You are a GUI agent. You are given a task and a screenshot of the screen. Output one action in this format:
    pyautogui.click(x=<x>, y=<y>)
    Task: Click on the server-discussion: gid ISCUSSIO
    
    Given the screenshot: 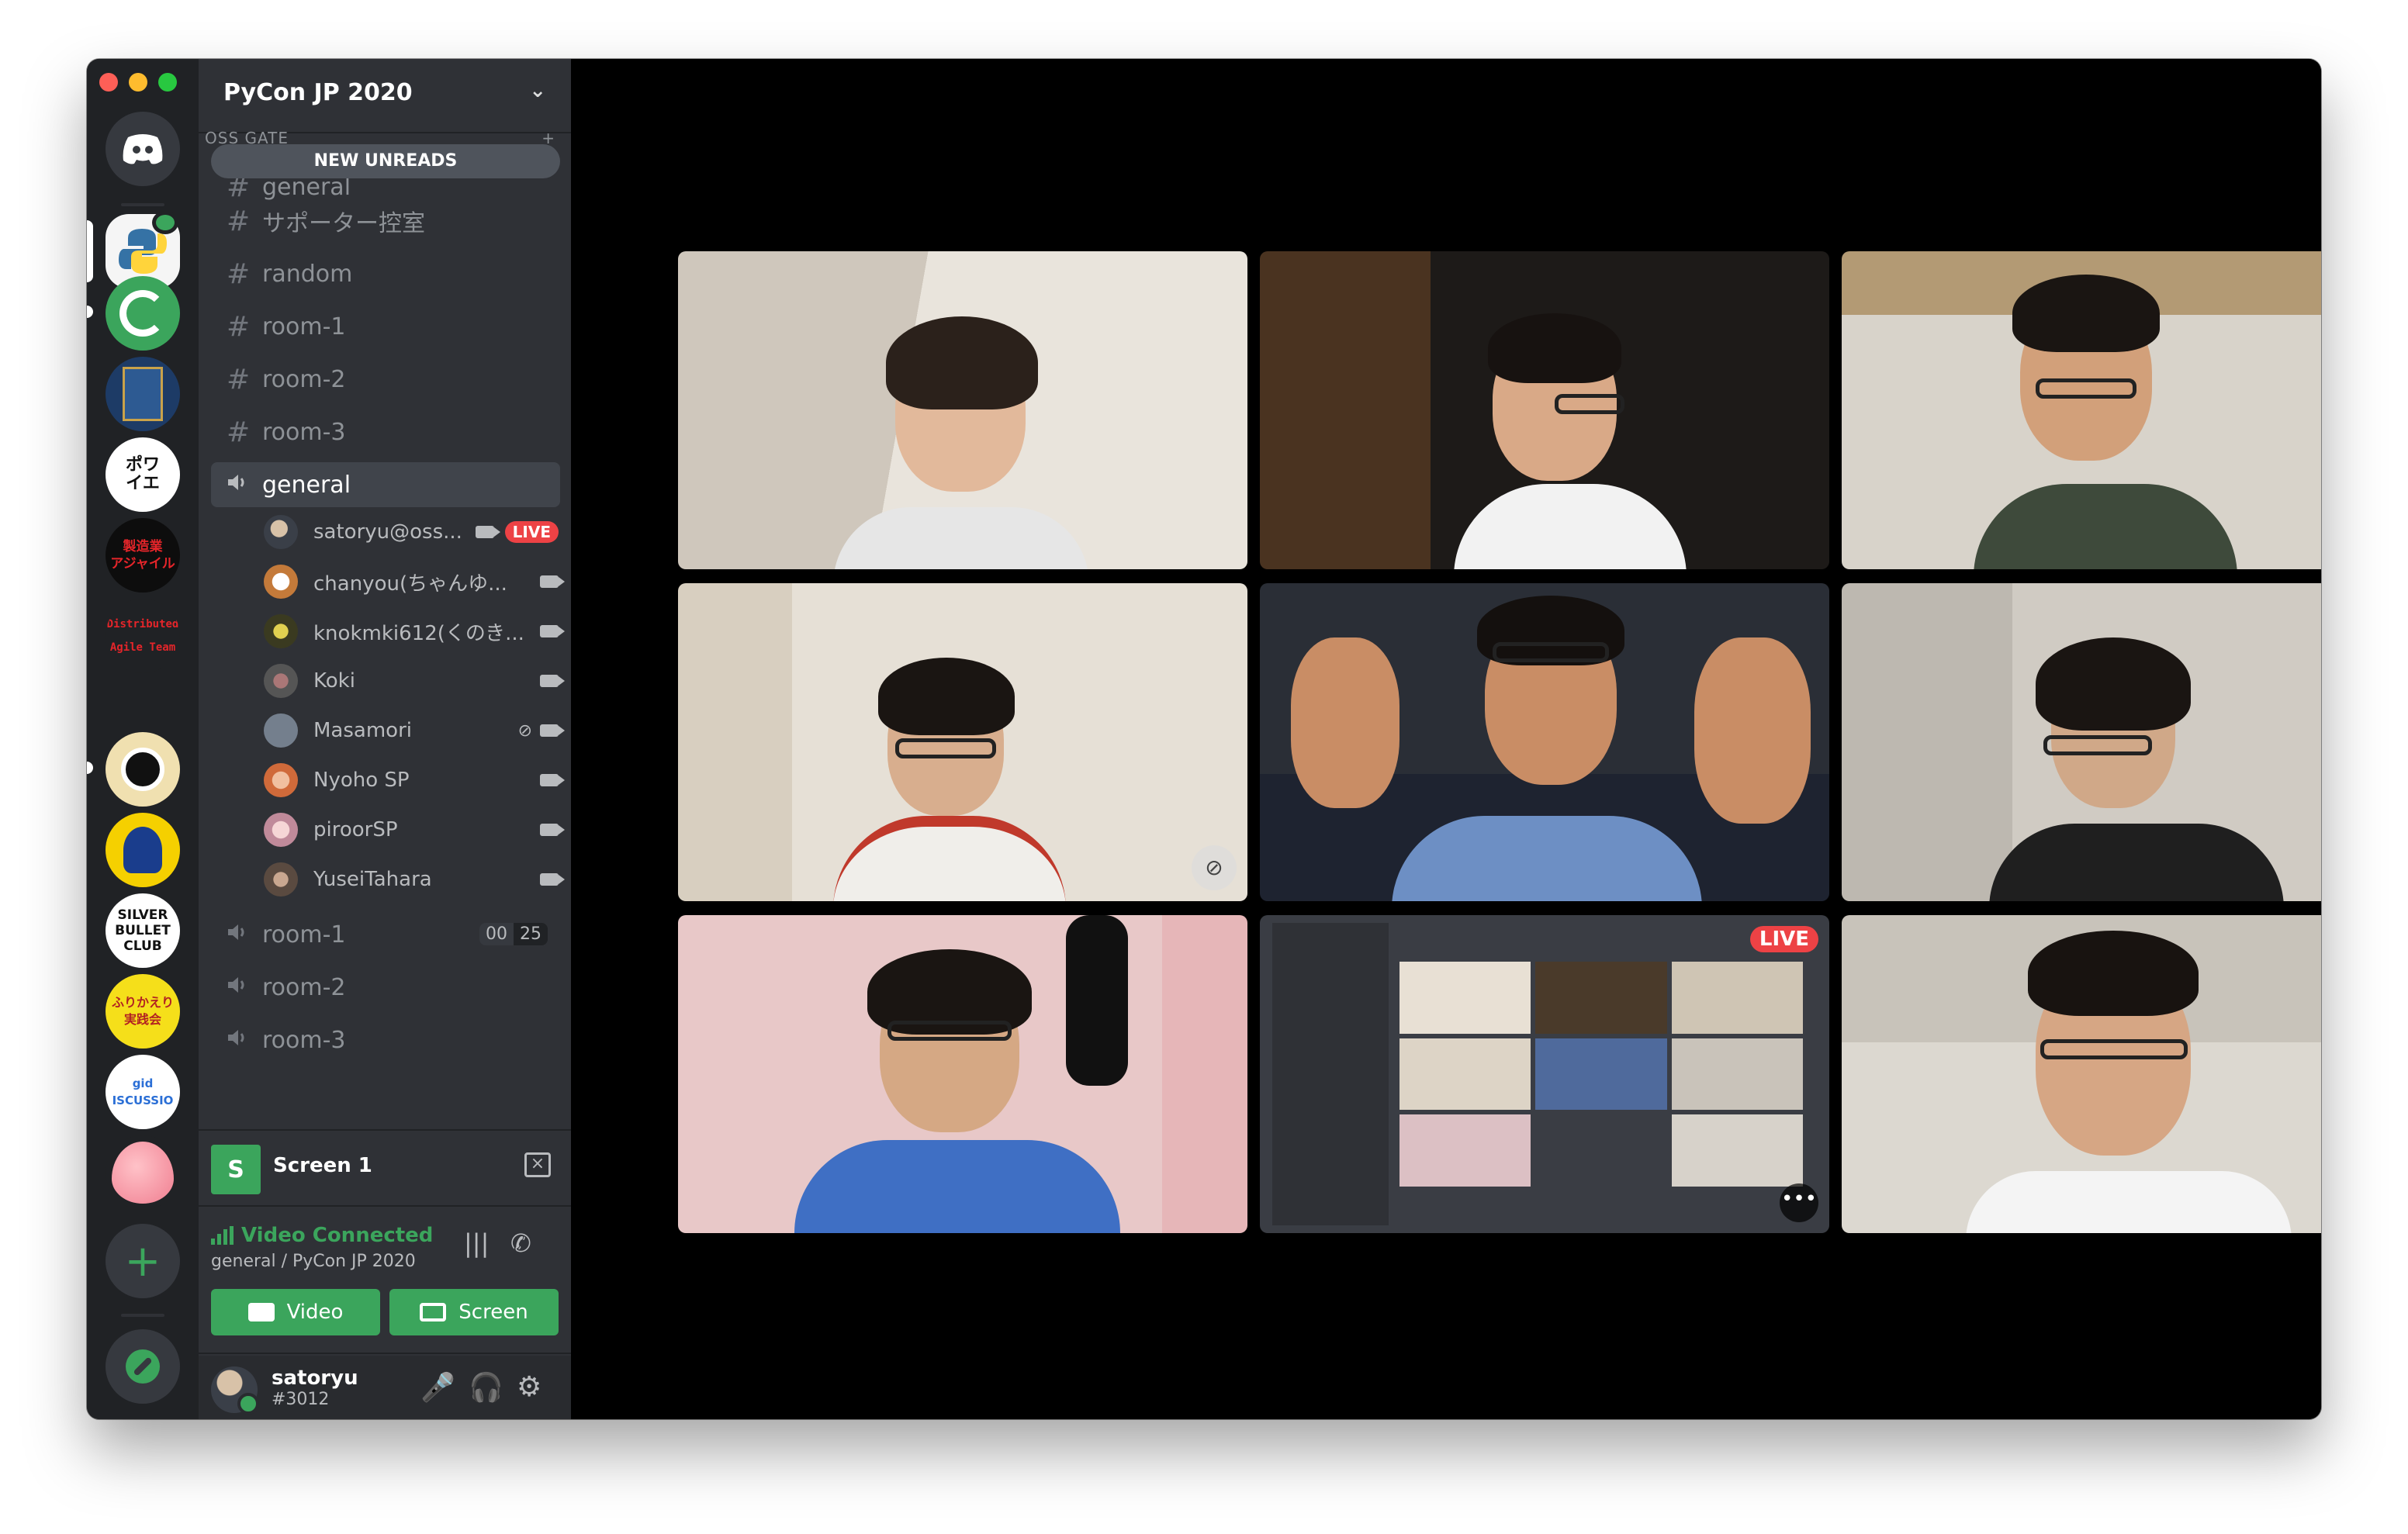 What is the action you would take?
    pyautogui.click(x=143, y=1092)
    